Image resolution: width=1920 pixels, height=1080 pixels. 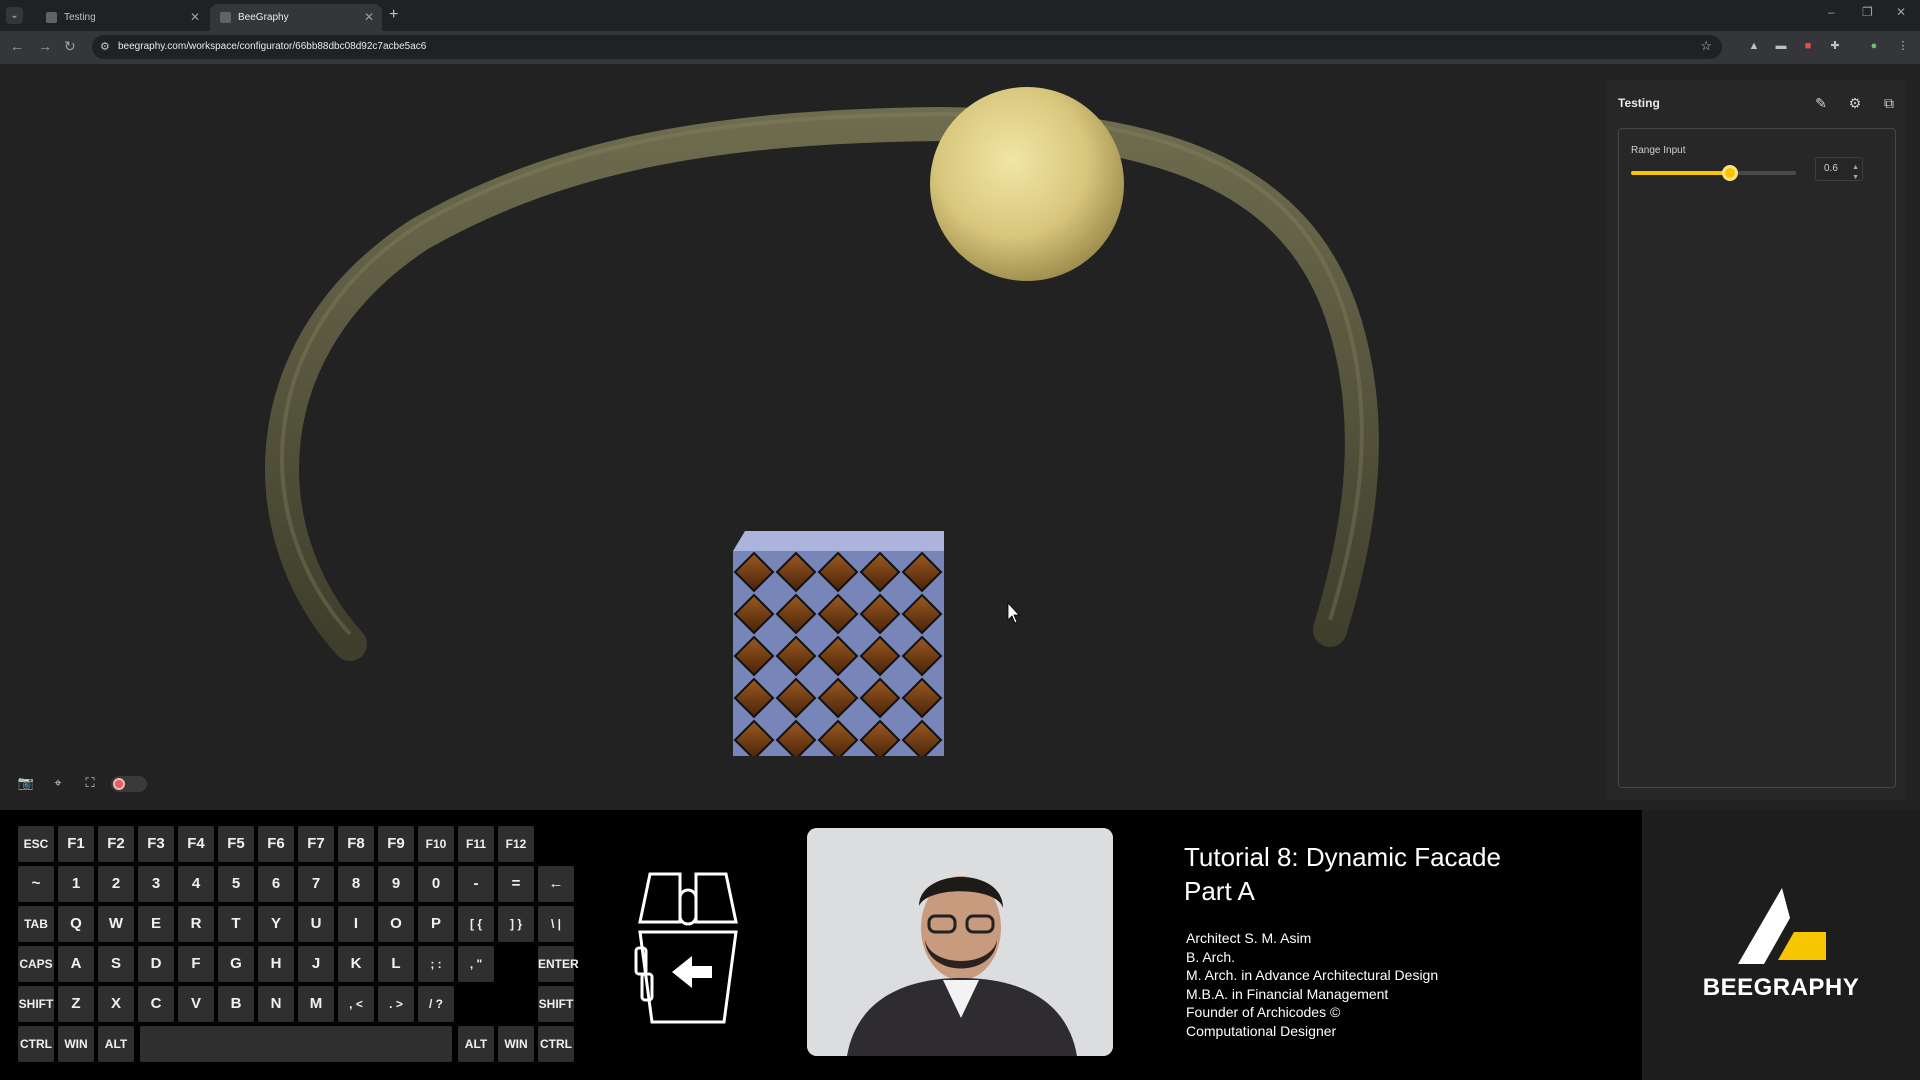 I want to click on key-f1: F1, so click(x=76, y=844).